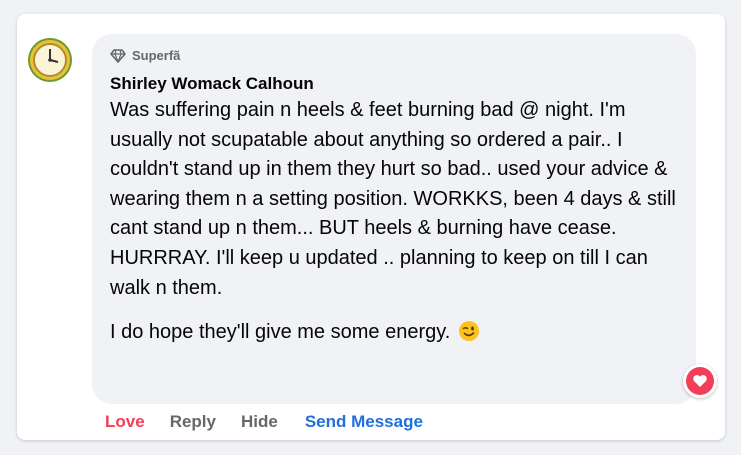 Image resolution: width=741 pixels, height=455 pixels. Describe the element at coordinates (118, 55) in the screenshot. I see `diamond-icon` at that location.